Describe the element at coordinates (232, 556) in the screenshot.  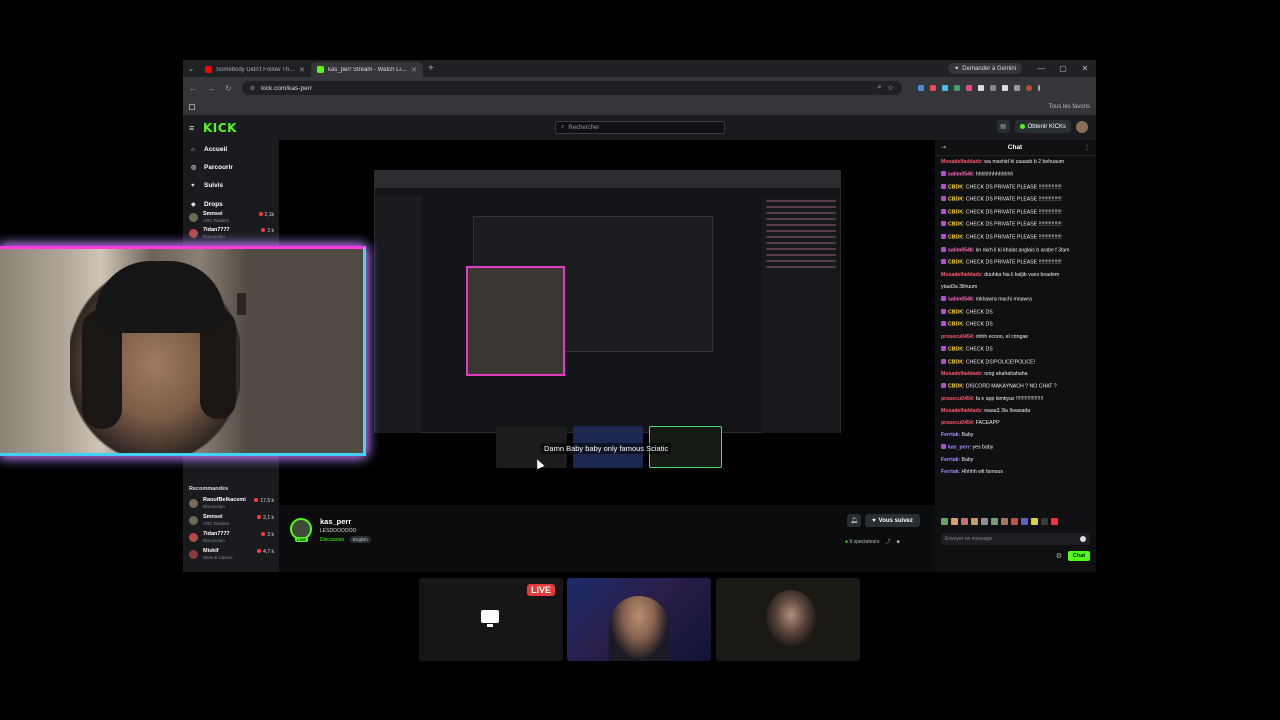
I see `recommended-channel-item: Miskif Slots & Casino 4,7 k` at that location.